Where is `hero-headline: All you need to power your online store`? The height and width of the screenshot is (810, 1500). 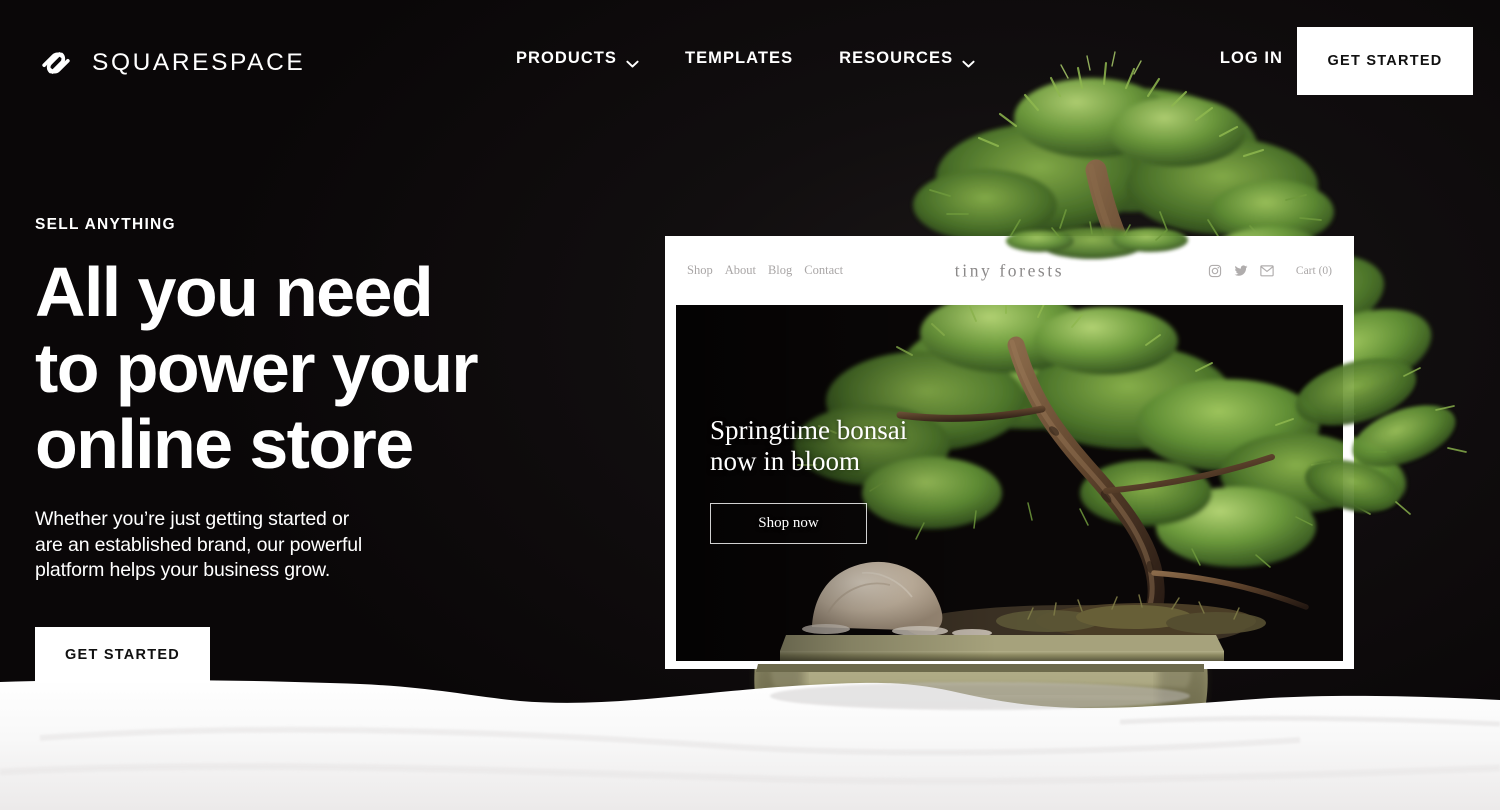 hero-headline: All you need to power your online store is located at coordinates (345, 368).